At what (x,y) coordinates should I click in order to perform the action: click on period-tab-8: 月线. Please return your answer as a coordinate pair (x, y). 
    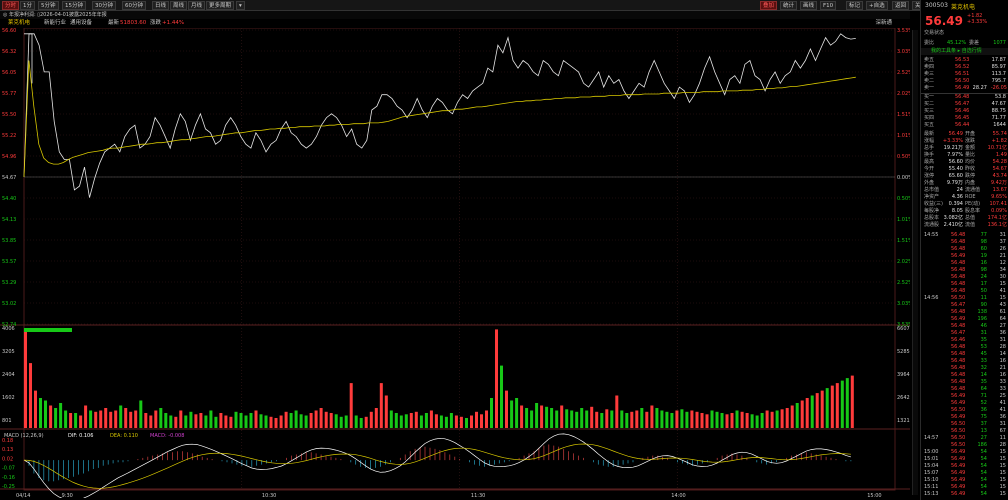
    Looking at the image, I should click on (197, 5).